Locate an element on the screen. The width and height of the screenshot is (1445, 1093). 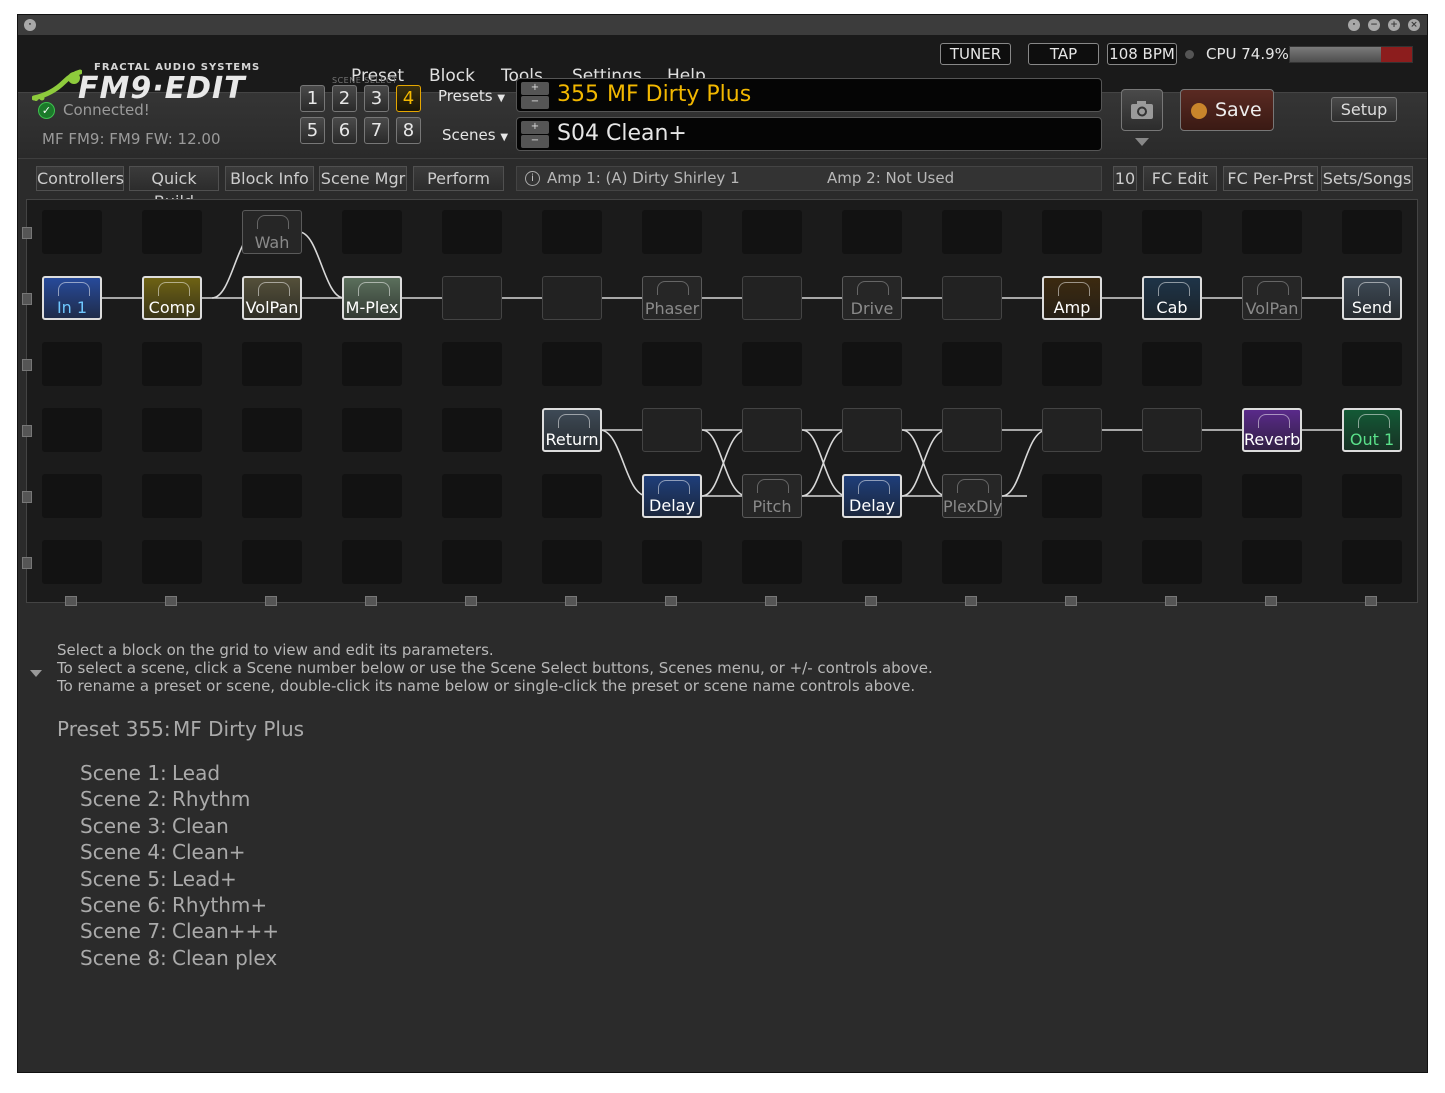
scene-list-item: Scene 4: Clean+ is located at coordinates (163, 852).